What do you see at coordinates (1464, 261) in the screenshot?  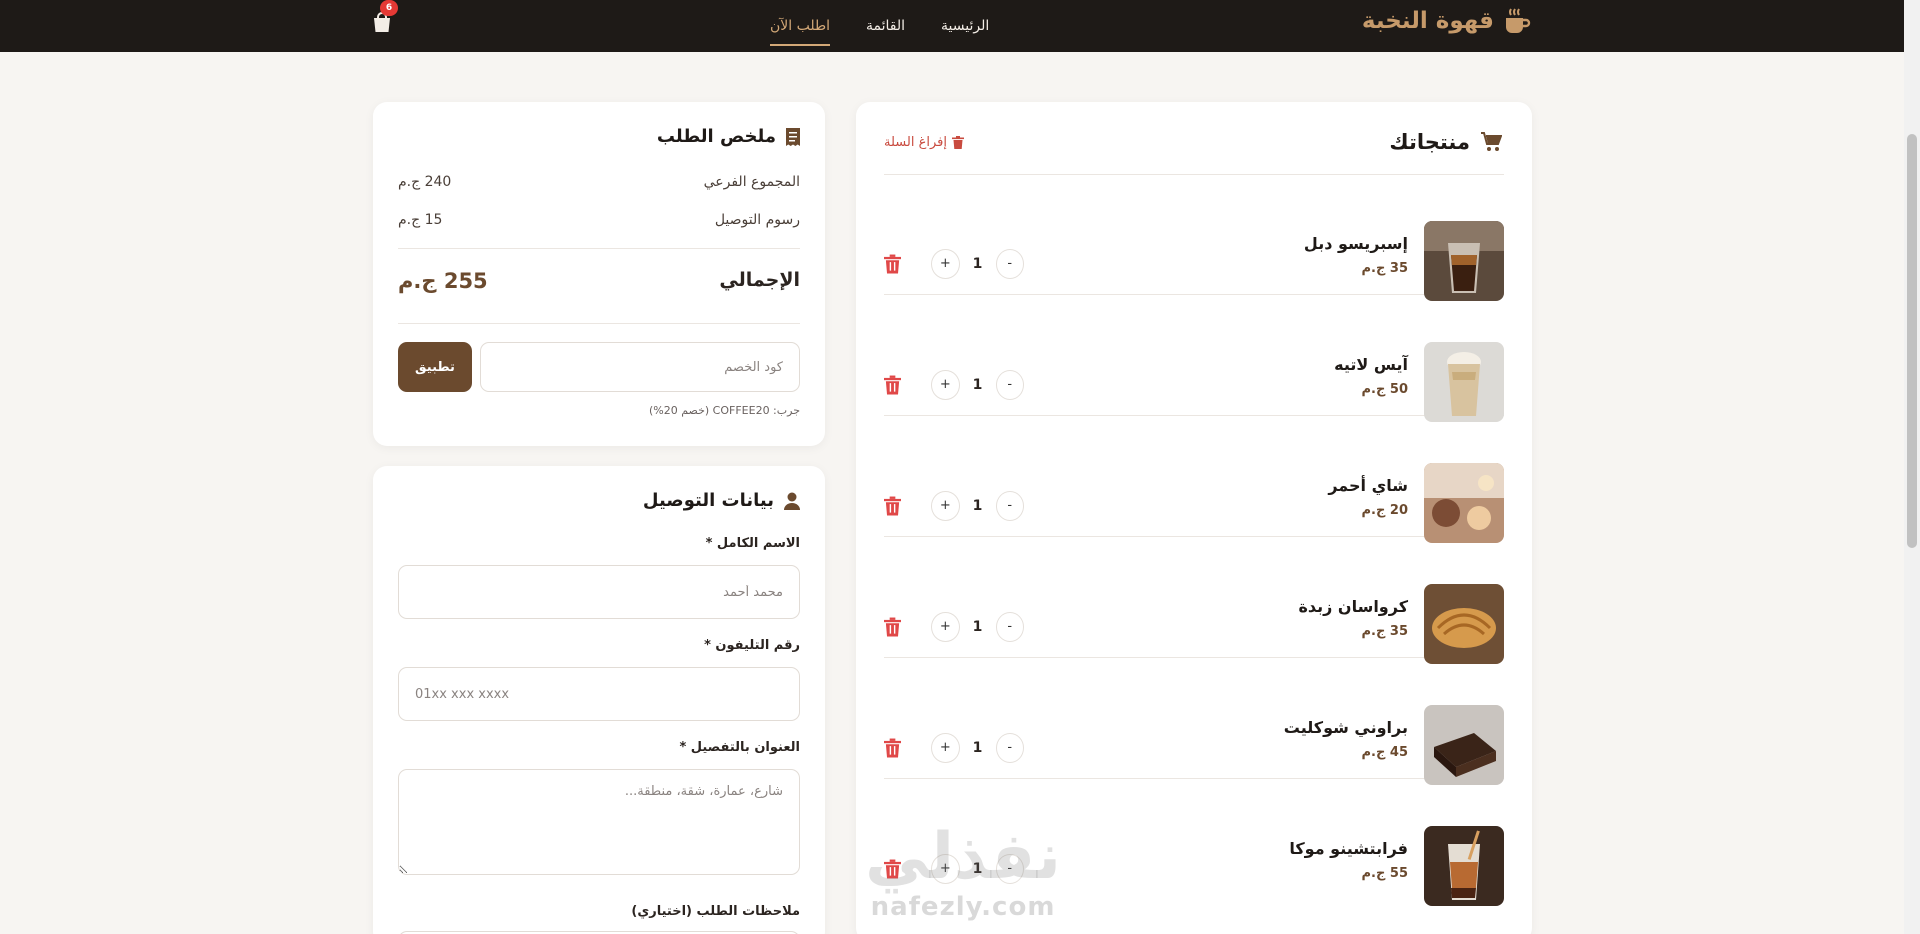 I see `product-image-espresso` at bounding box center [1464, 261].